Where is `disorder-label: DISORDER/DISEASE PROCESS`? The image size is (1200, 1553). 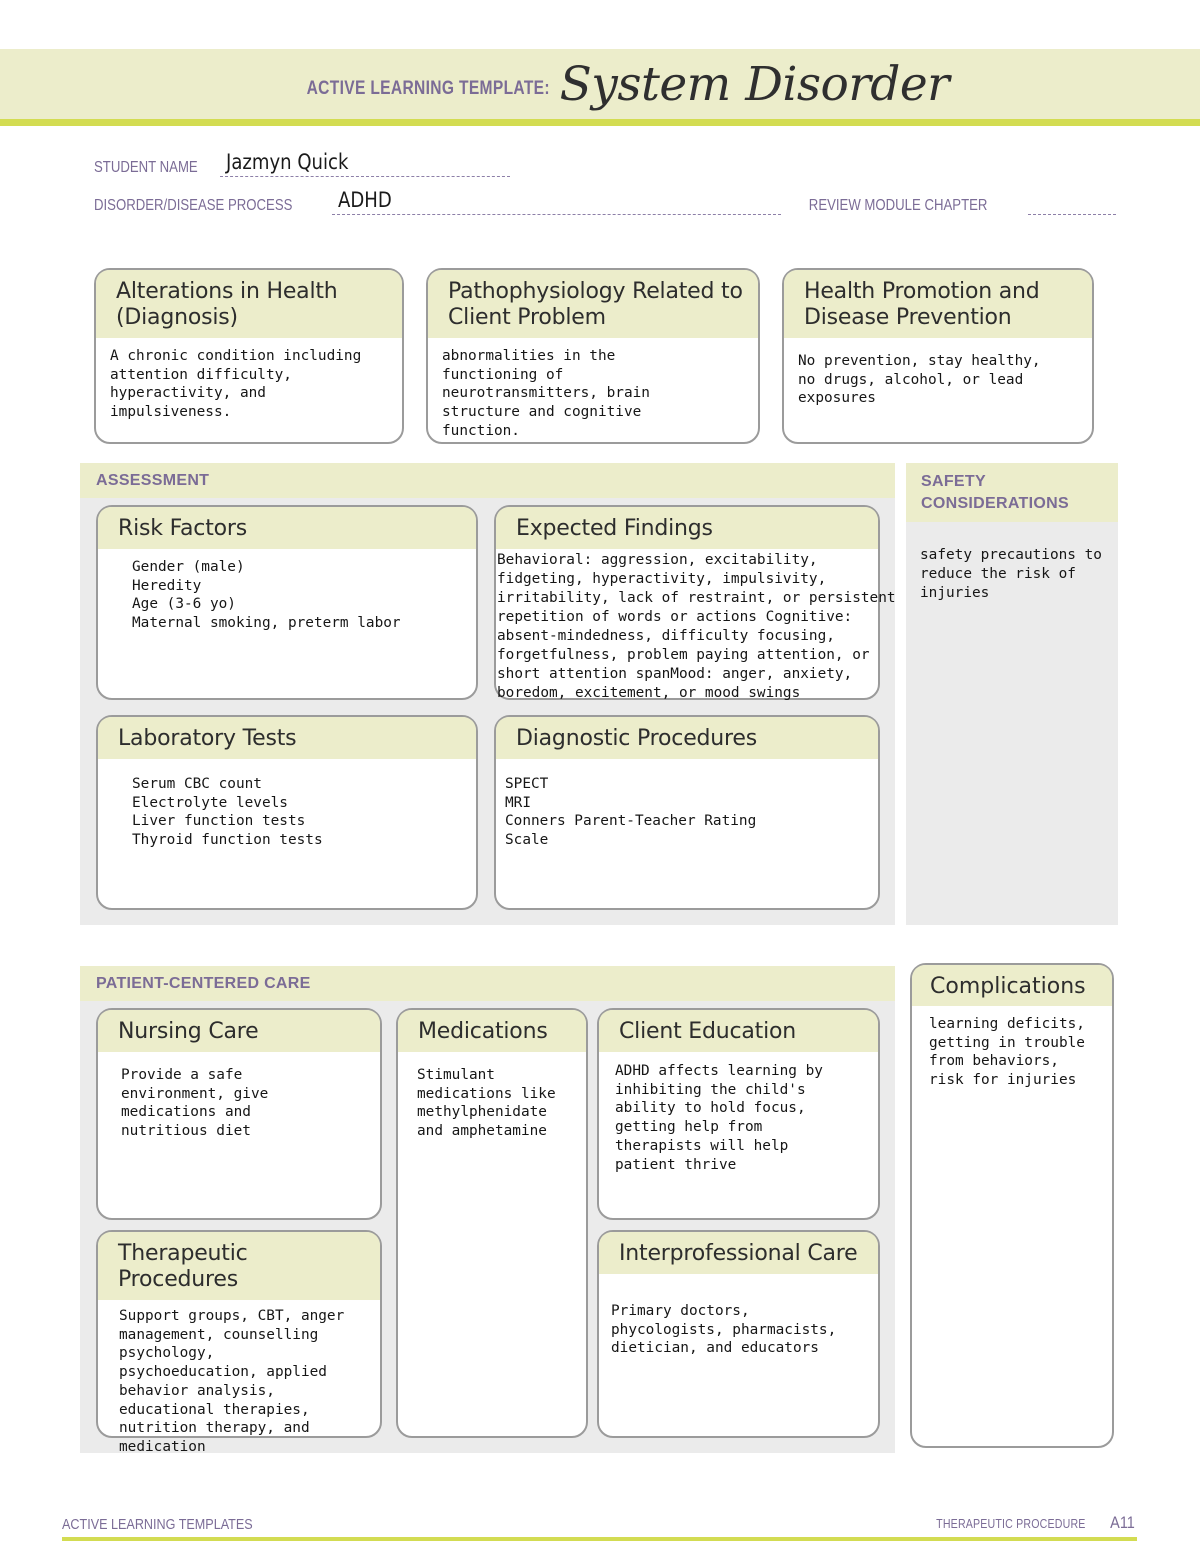
disorder-label: DISORDER/DISEASE PROCESS is located at coordinates (193, 205).